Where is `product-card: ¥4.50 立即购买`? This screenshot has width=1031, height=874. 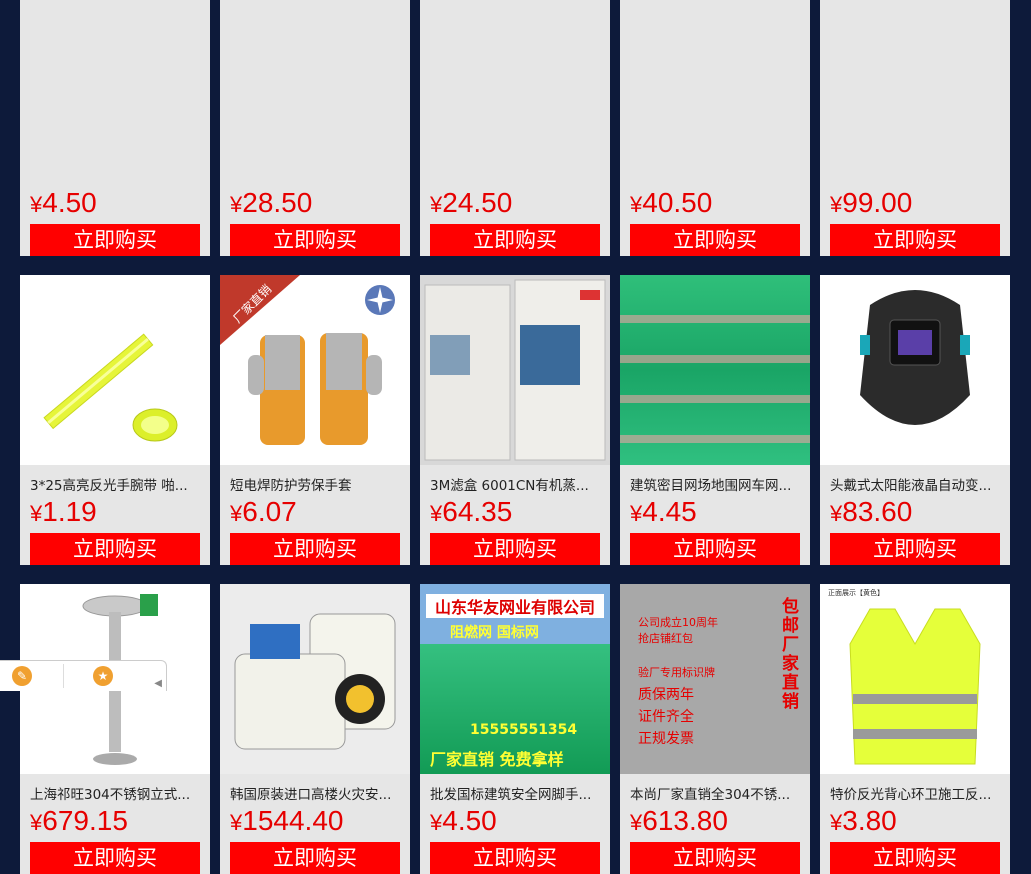
product-card: ¥4.50 立即购买 is located at coordinates (115, 128).